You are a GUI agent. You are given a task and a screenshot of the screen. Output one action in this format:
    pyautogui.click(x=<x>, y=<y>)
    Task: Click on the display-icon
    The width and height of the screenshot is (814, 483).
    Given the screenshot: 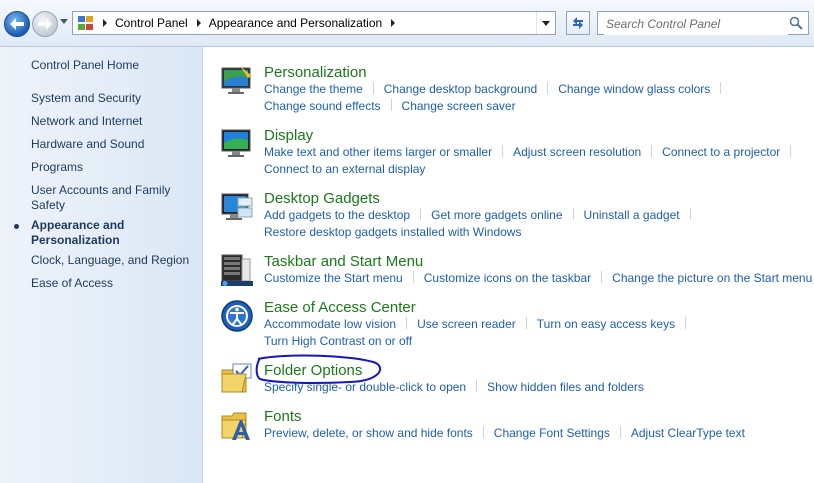 What is the action you would take?
    pyautogui.click(x=237, y=144)
    